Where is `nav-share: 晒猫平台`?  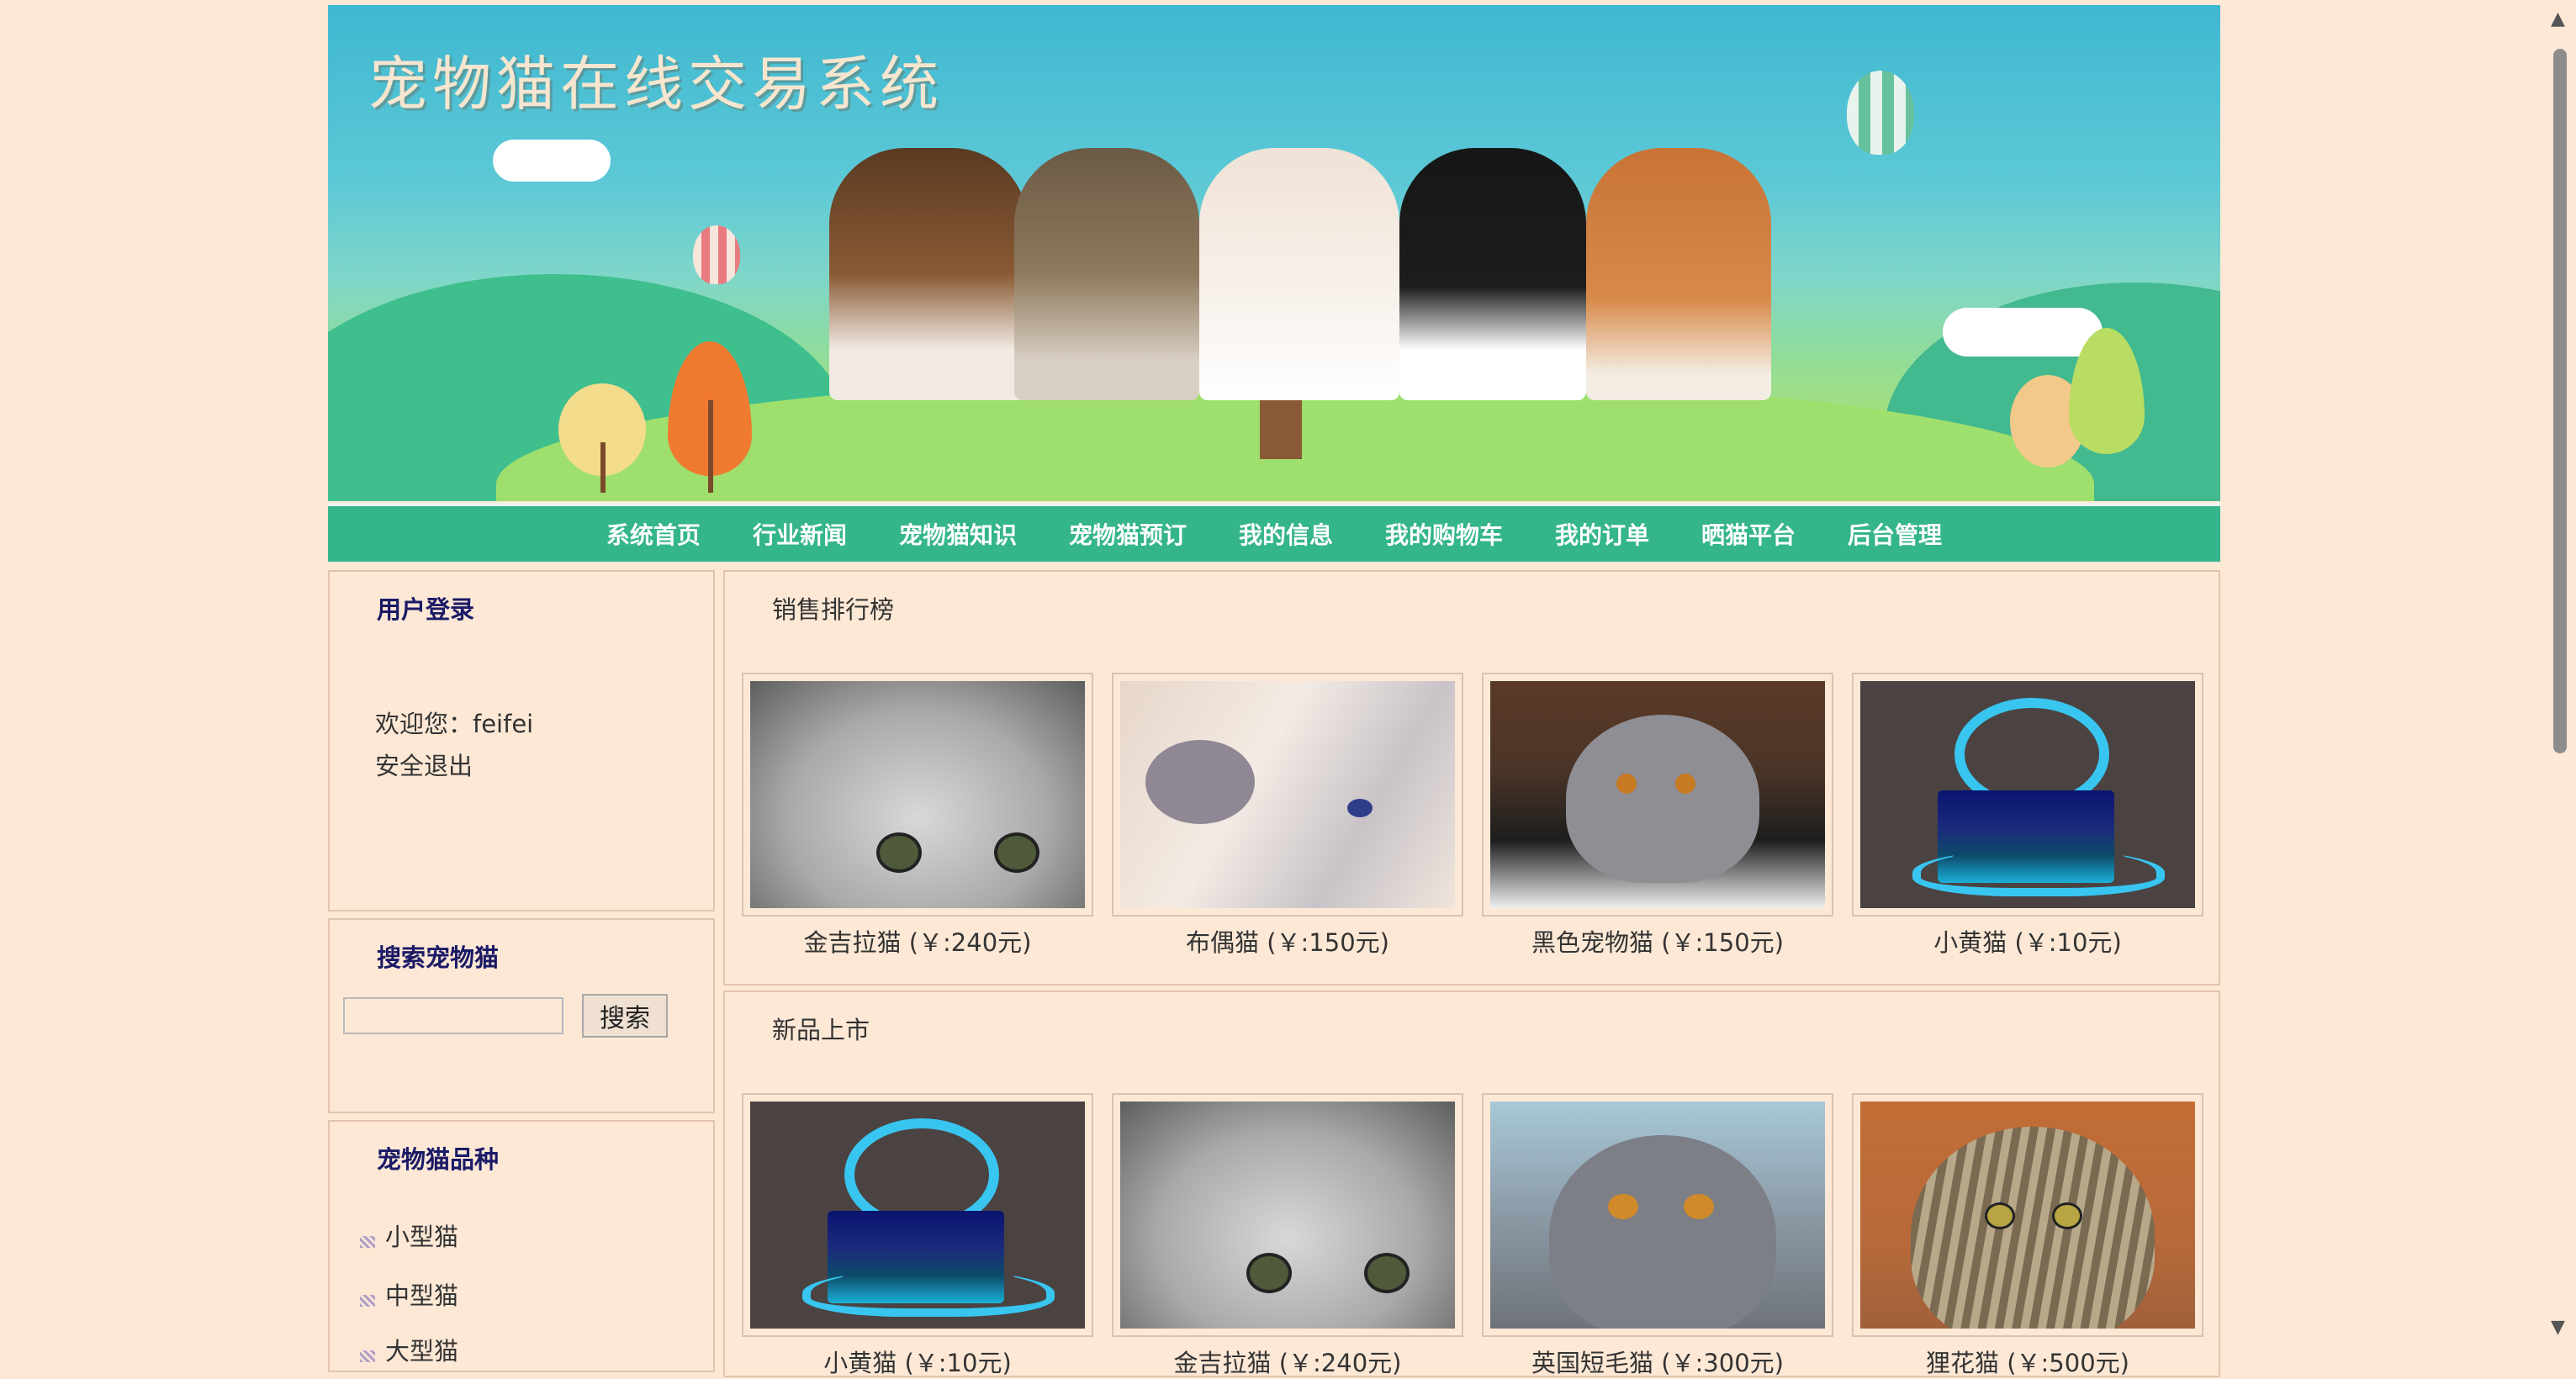 nav-share: 晒猫平台 is located at coordinates (1748, 534).